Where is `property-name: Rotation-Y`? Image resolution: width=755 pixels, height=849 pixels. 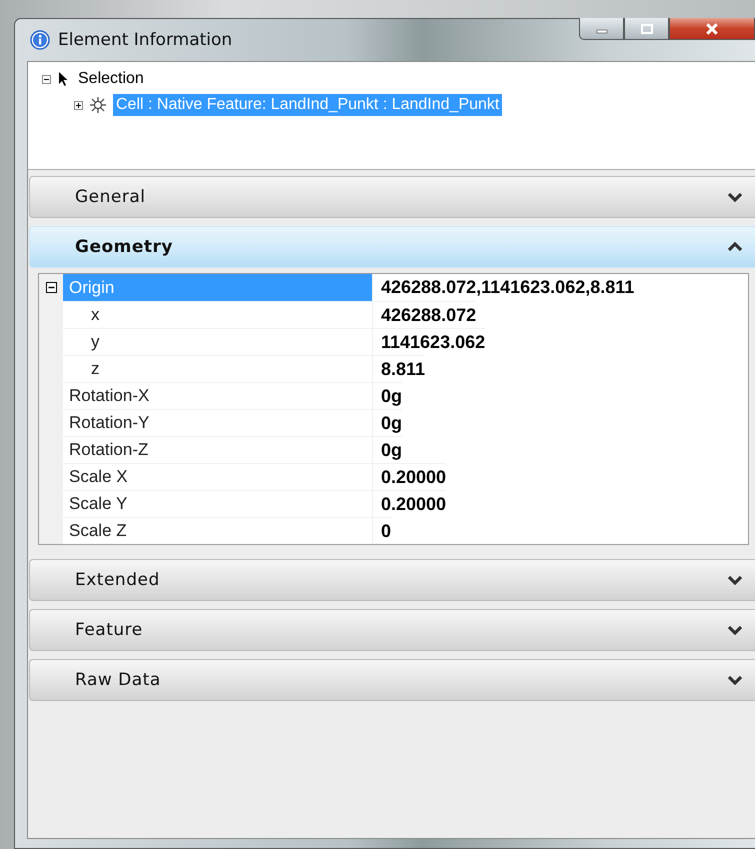 property-name: Rotation-Y is located at coordinates (218, 422).